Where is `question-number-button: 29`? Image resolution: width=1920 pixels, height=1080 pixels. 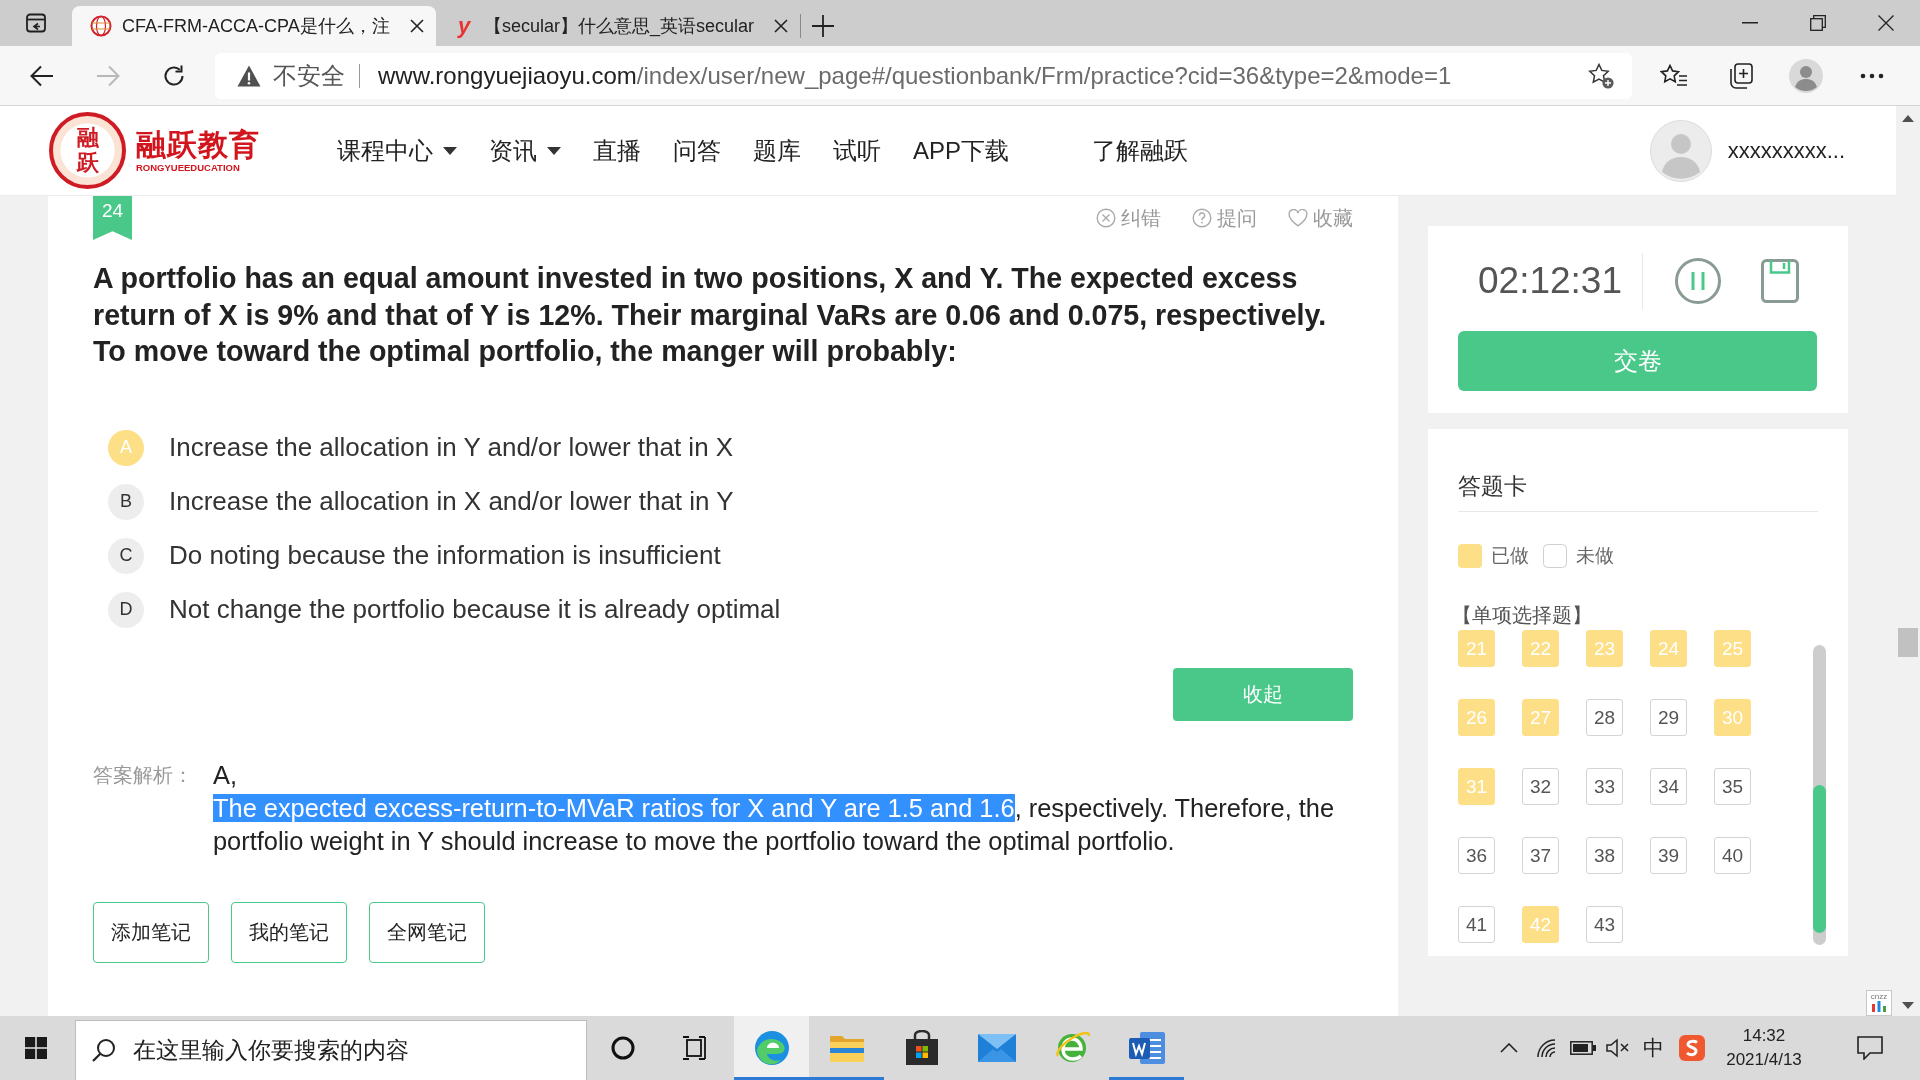 question-number-button: 29 is located at coordinates (1668, 717).